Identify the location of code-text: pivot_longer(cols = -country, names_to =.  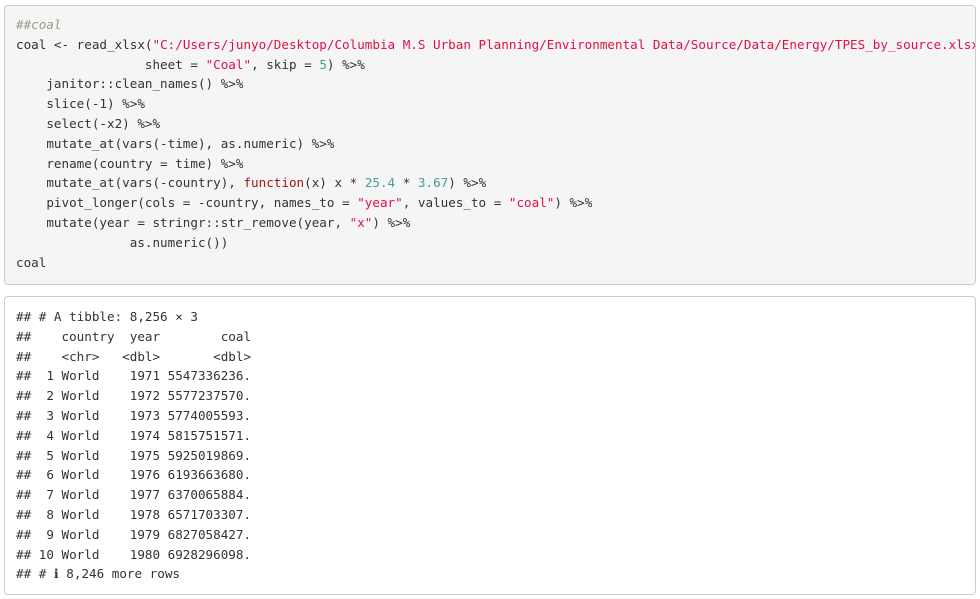
(187, 203).